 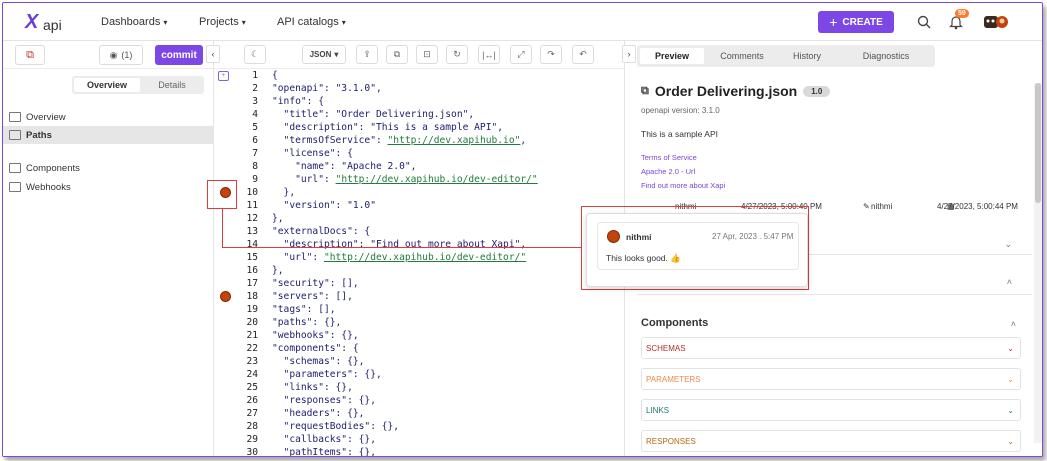 What do you see at coordinates (252, 231) in the screenshot?
I see `line-number: 13` at bounding box center [252, 231].